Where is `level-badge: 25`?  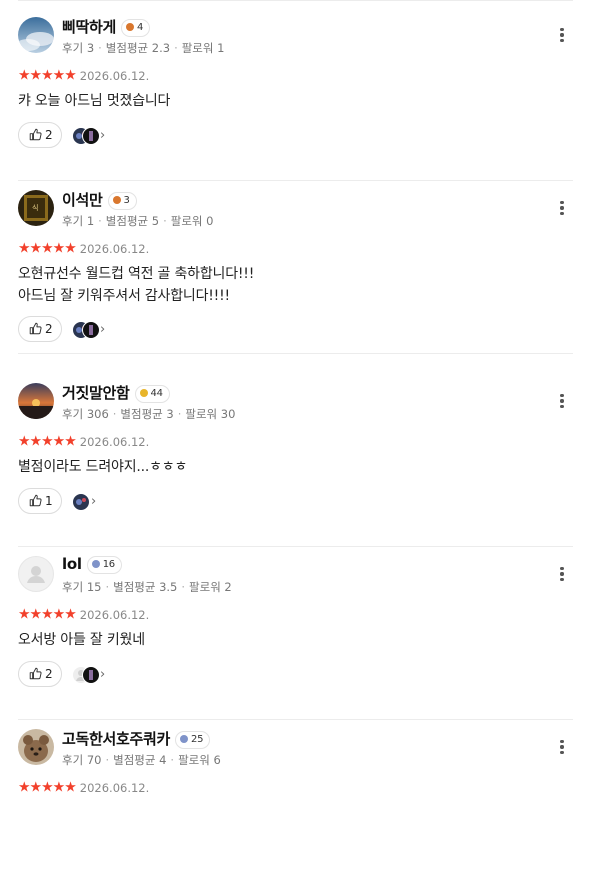 level-badge: 25 is located at coordinates (193, 740).